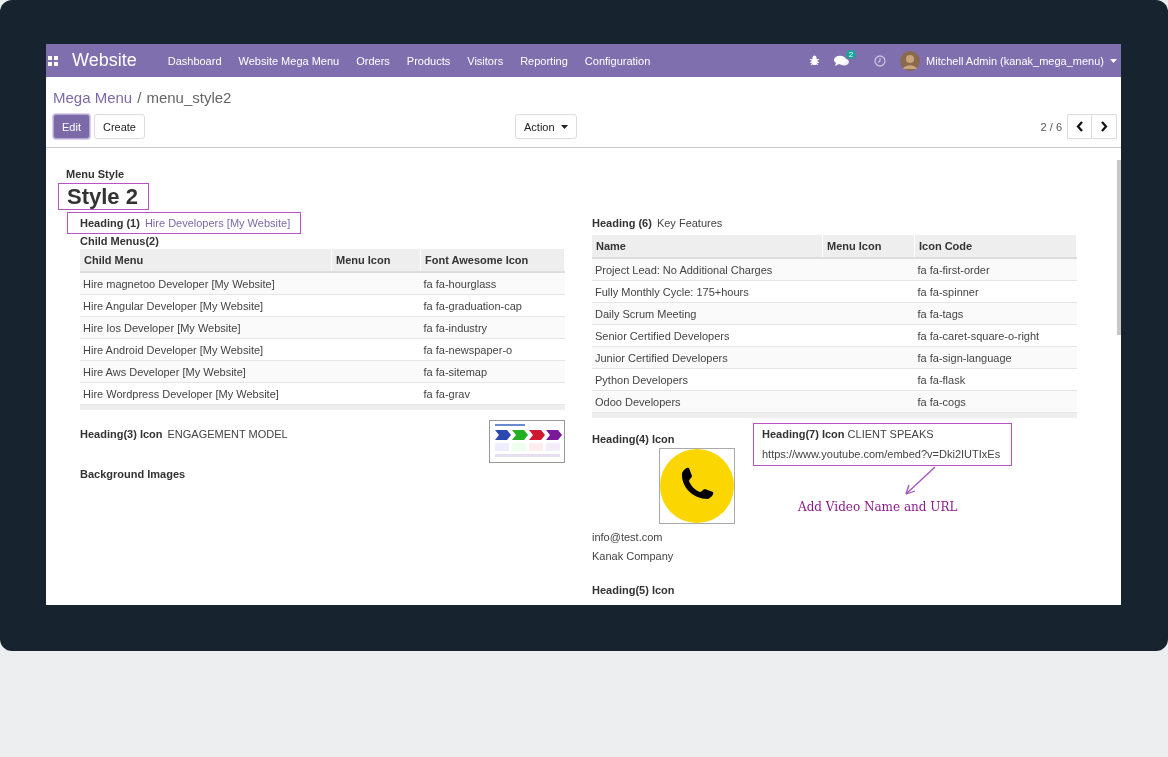 The height and width of the screenshot is (757, 1168). What do you see at coordinates (995, 313) in the screenshot?
I see `table-cell: fa fa-tags` at bounding box center [995, 313].